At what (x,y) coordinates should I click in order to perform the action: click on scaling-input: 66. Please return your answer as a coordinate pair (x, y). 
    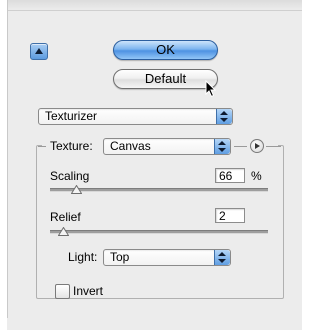
    Looking at the image, I should click on (230, 175).